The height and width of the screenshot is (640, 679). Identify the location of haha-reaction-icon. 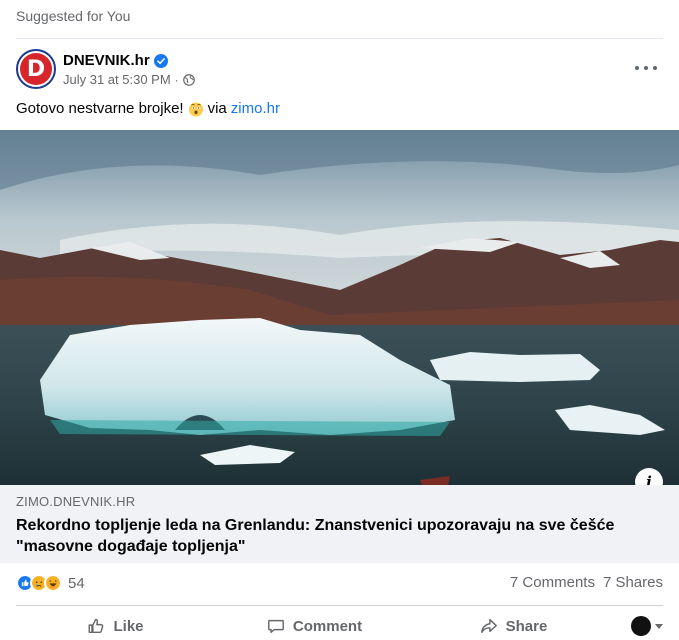
(53, 583).